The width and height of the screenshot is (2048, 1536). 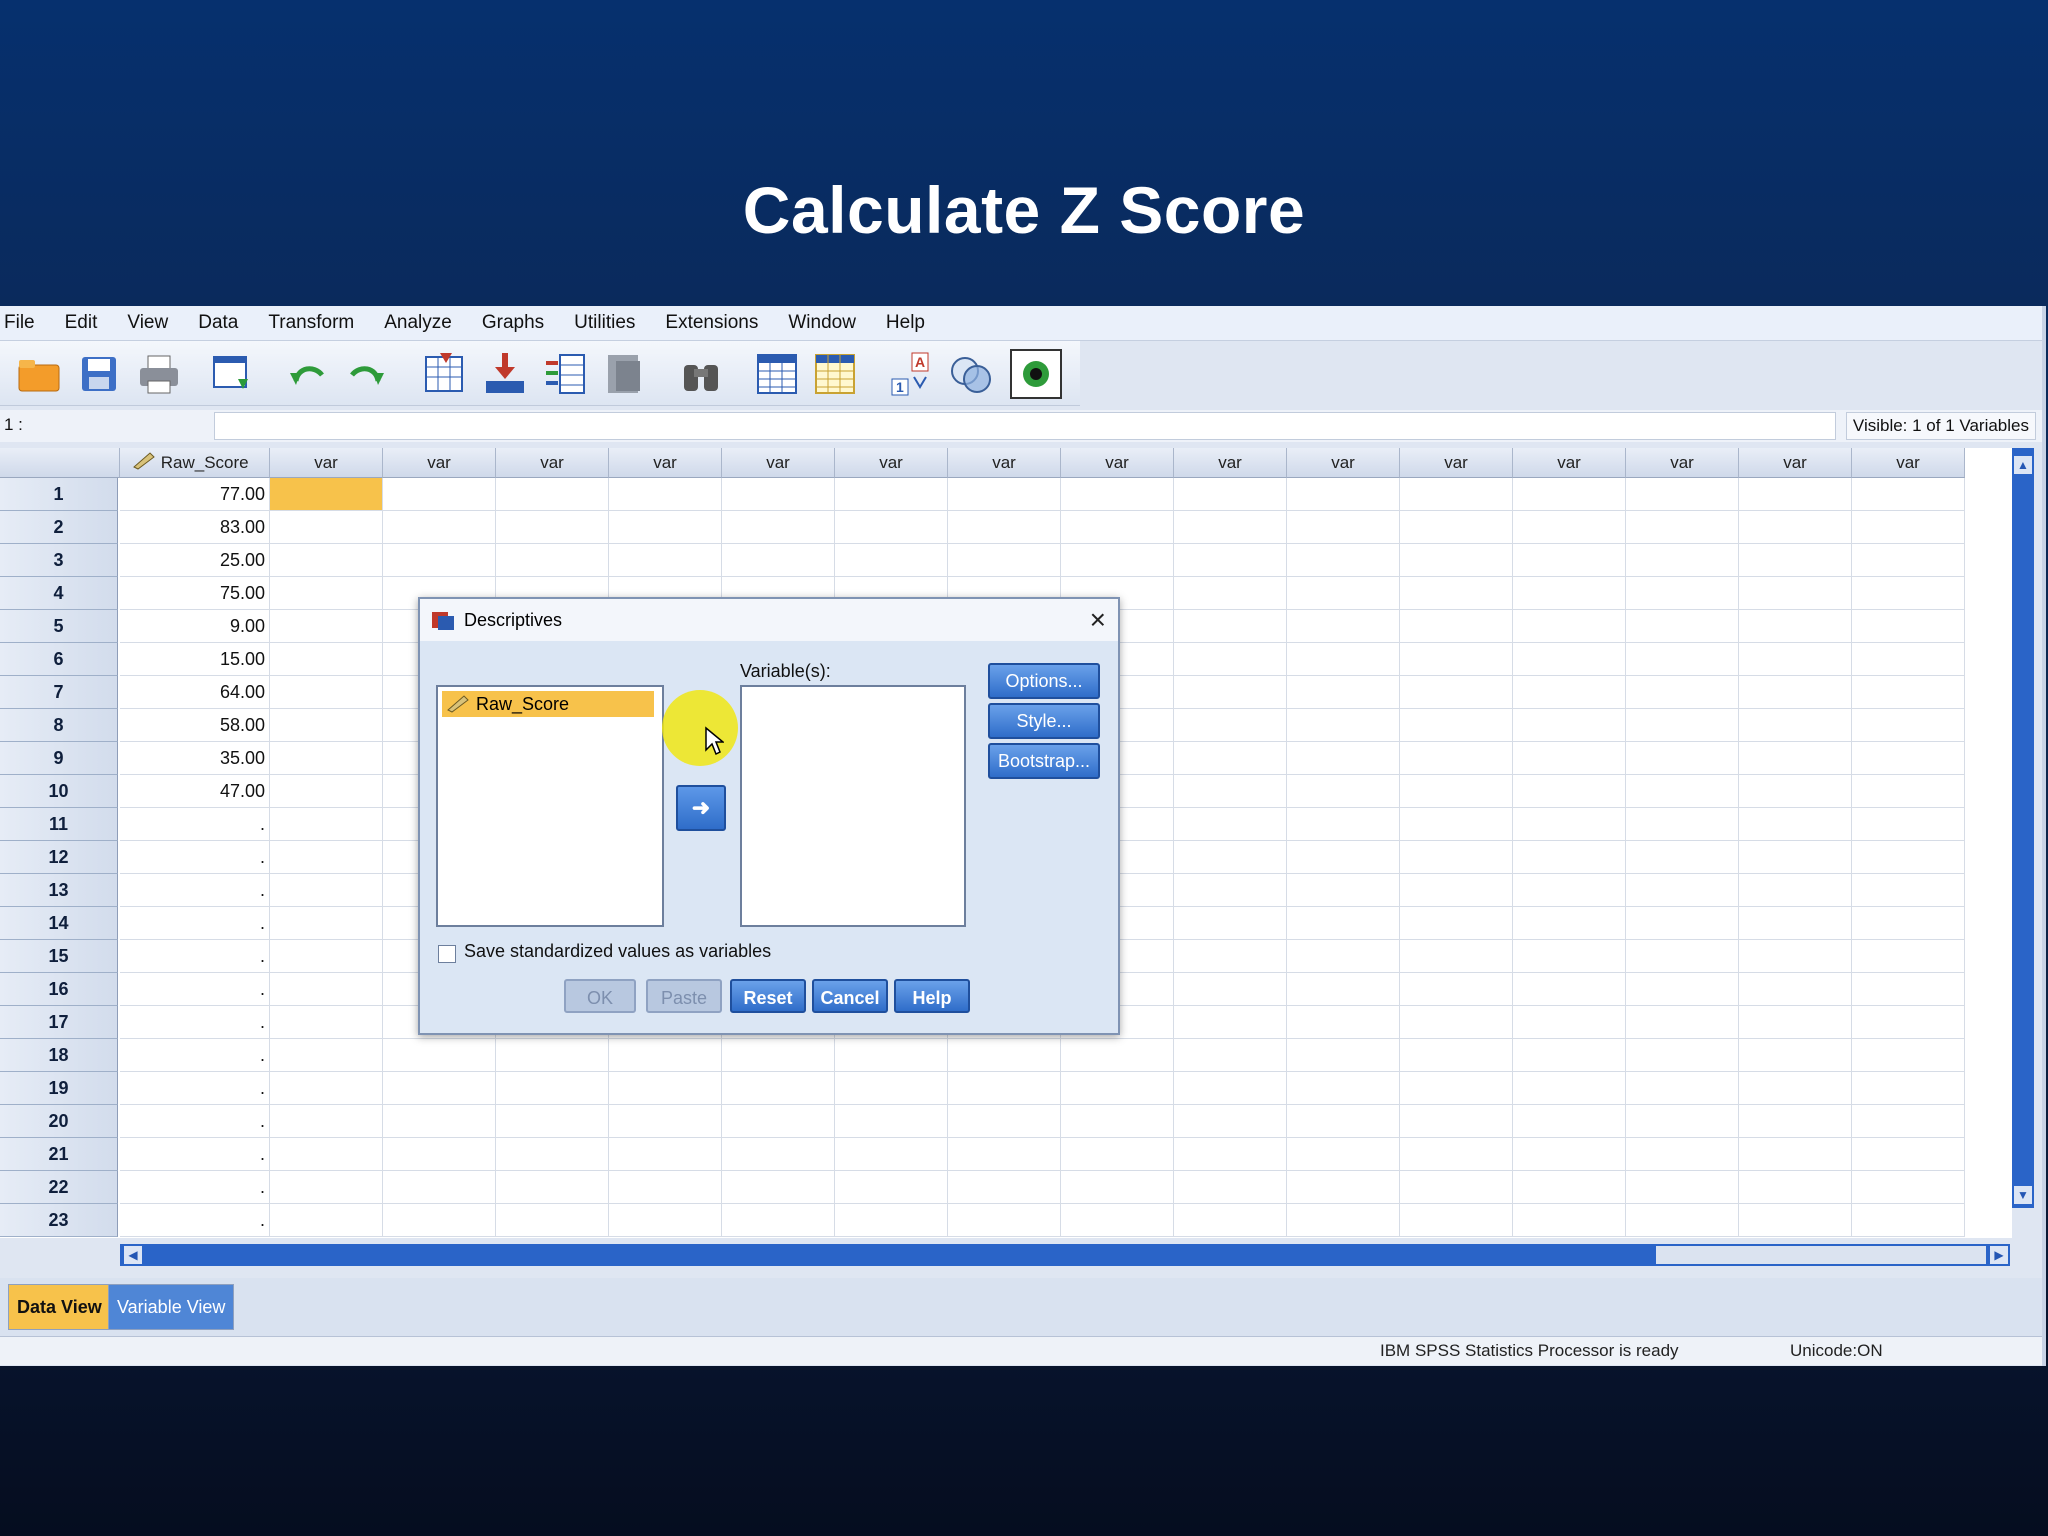 What do you see at coordinates (326, 494) in the screenshot?
I see `active-cell` at bounding box center [326, 494].